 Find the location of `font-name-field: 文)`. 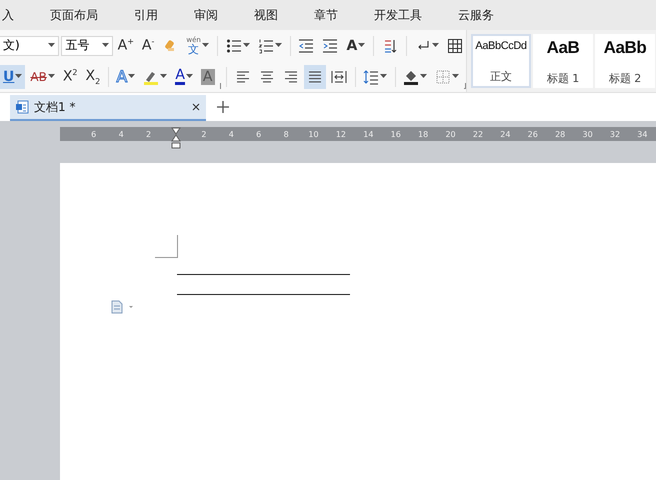

font-name-field: 文) is located at coordinates (30, 46).